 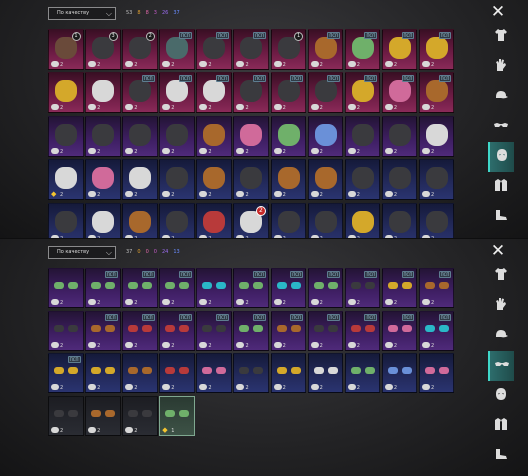 What do you see at coordinates (177, 415) in the screenshot?
I see `inventory-slot: ◆ 1` at bounding box center [177, 415].